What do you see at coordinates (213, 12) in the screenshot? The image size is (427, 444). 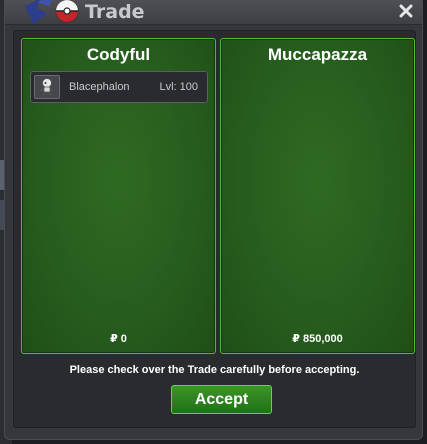 I see `title-bar: Trade` at bounding box center [213, 12].